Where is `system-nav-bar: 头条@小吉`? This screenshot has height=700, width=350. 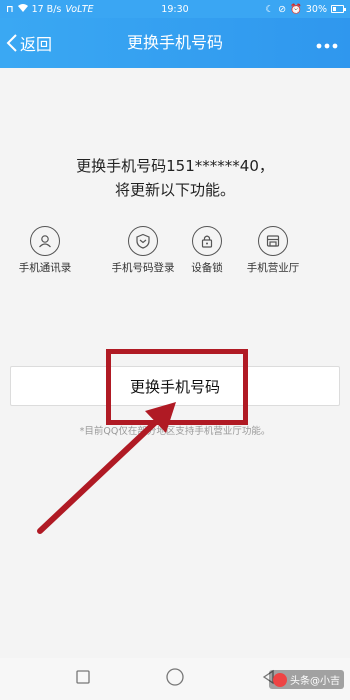
system-nav-bar: 头条@小吉 is located at coordinates (175, 679).